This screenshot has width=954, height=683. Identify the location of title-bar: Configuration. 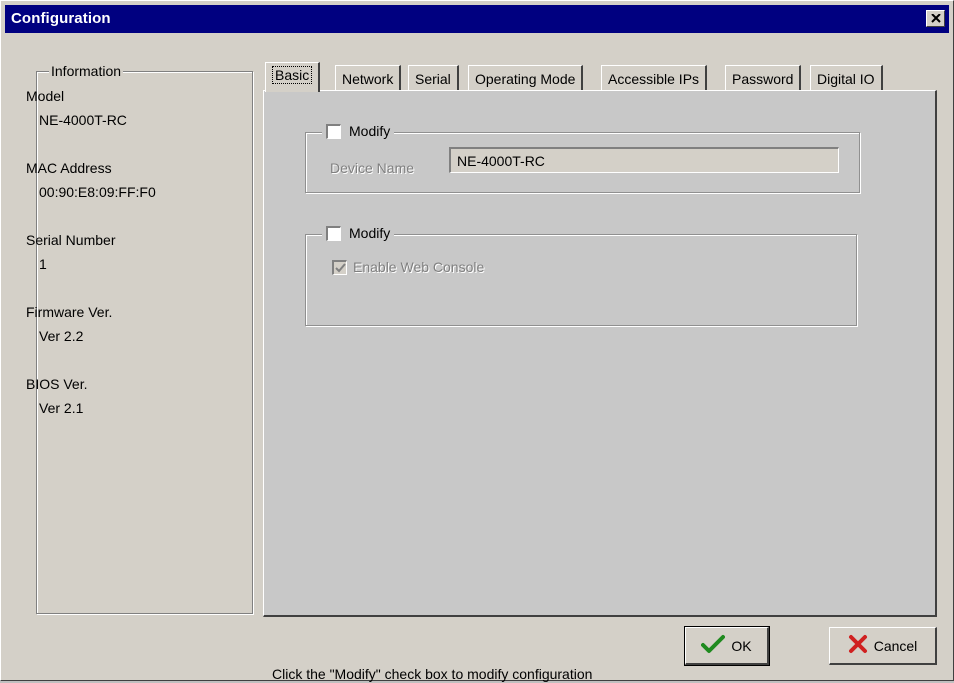
(477, 19).